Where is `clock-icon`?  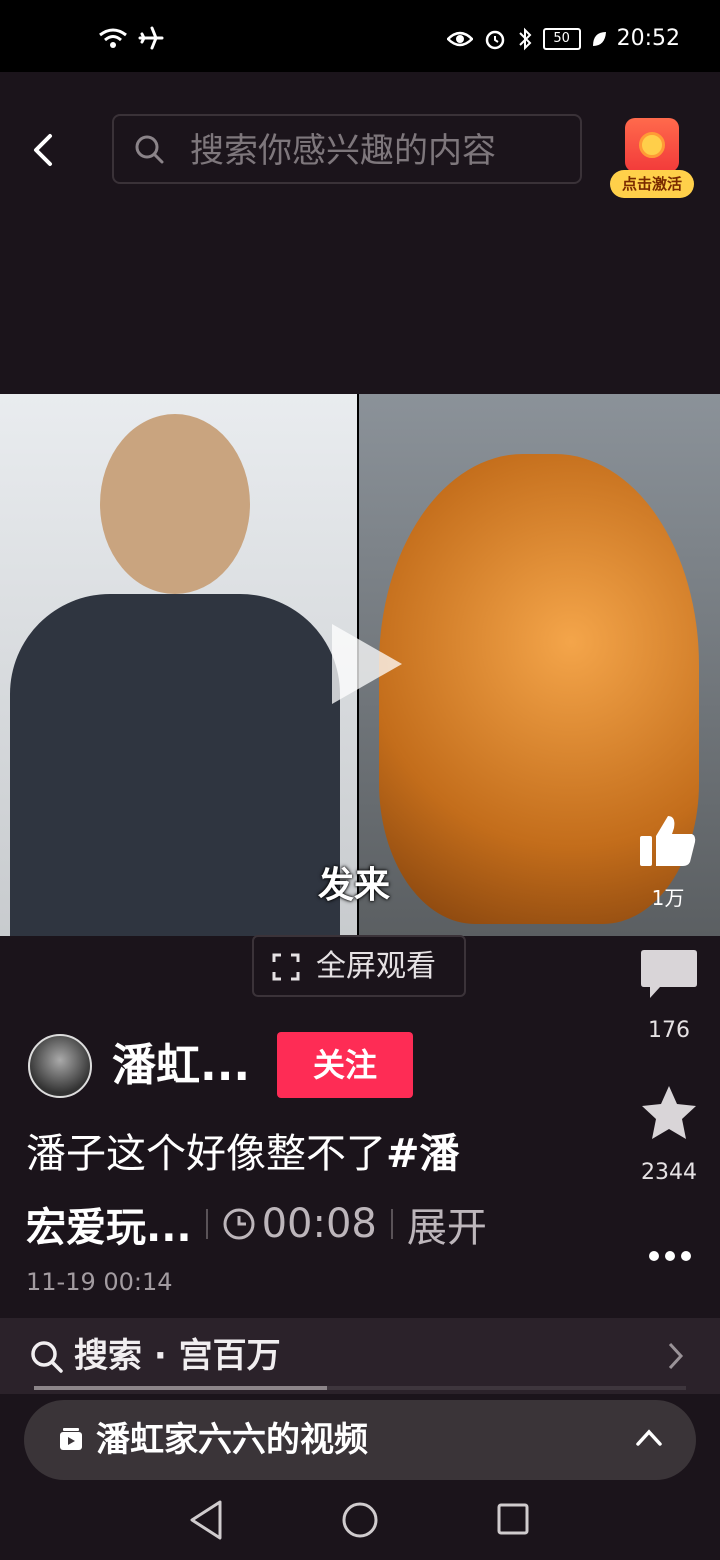 clock-icon is located at coordinates (239, 1224).